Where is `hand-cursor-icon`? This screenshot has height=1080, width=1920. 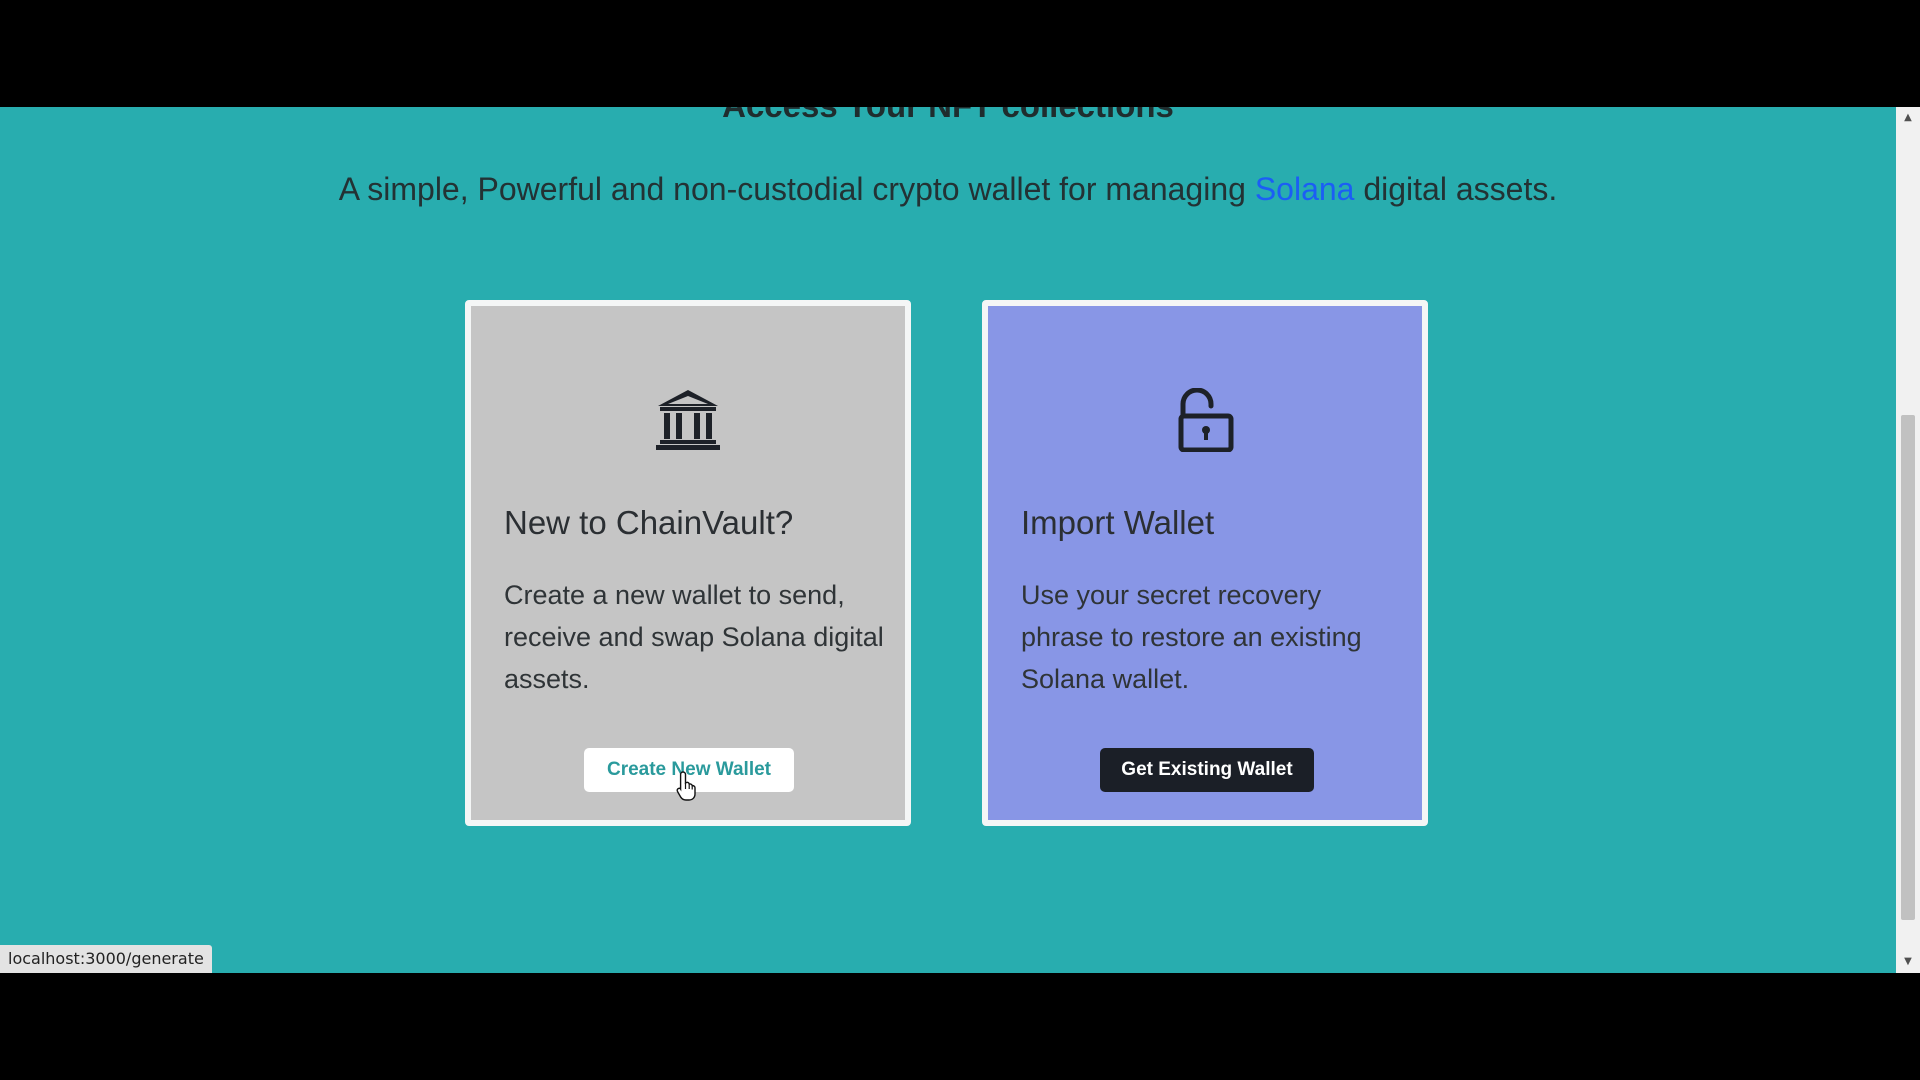 hand-cursor-icon is located at coordinates (686, 786).